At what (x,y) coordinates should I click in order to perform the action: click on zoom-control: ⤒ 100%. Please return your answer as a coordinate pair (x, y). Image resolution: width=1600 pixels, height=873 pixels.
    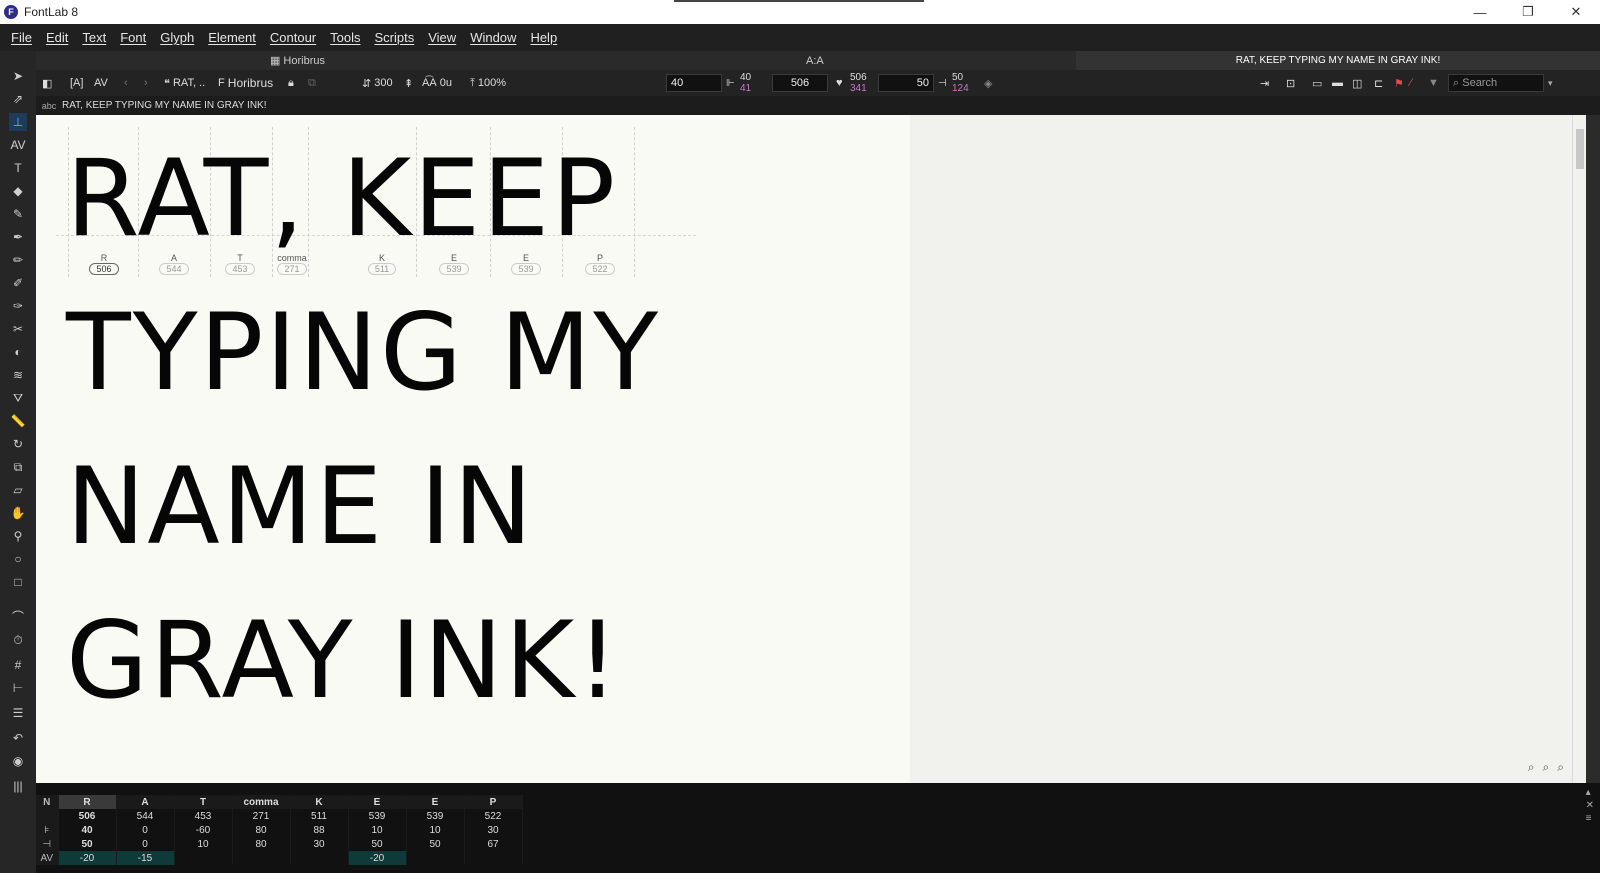
    Looking at the image, I should click on (488, 83).